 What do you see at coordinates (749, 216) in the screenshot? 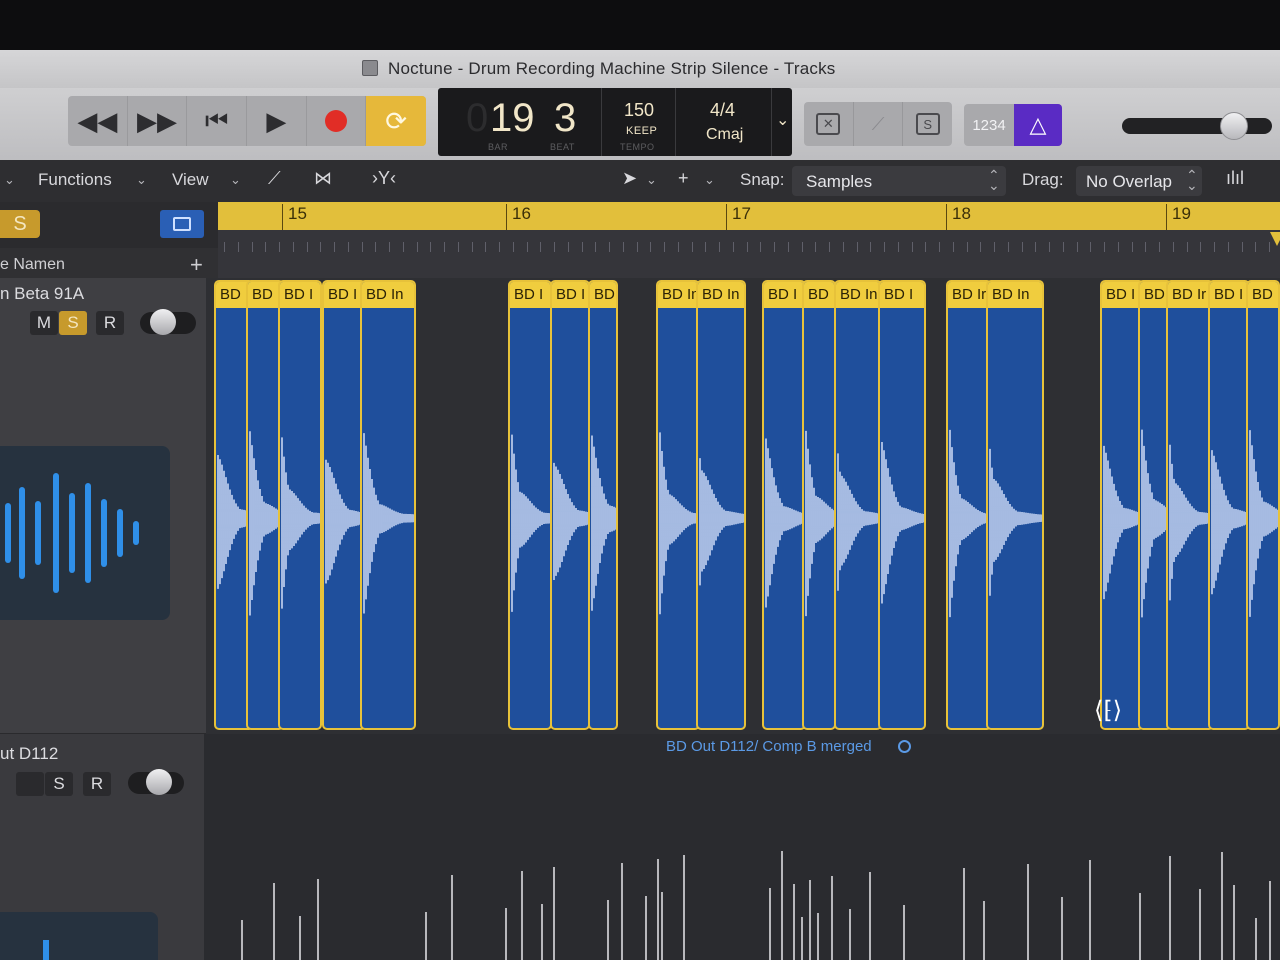
I see `bar-ruler: 15 16 17 18 19` at bounding box center [749, 216].